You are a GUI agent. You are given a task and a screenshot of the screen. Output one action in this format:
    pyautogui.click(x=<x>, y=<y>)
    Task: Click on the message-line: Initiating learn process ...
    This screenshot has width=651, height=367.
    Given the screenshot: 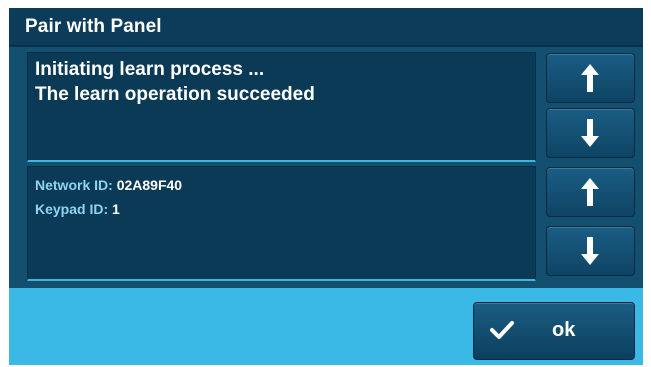 What is the action you would take?
    pyautogui.click(x=150, y=69)
    